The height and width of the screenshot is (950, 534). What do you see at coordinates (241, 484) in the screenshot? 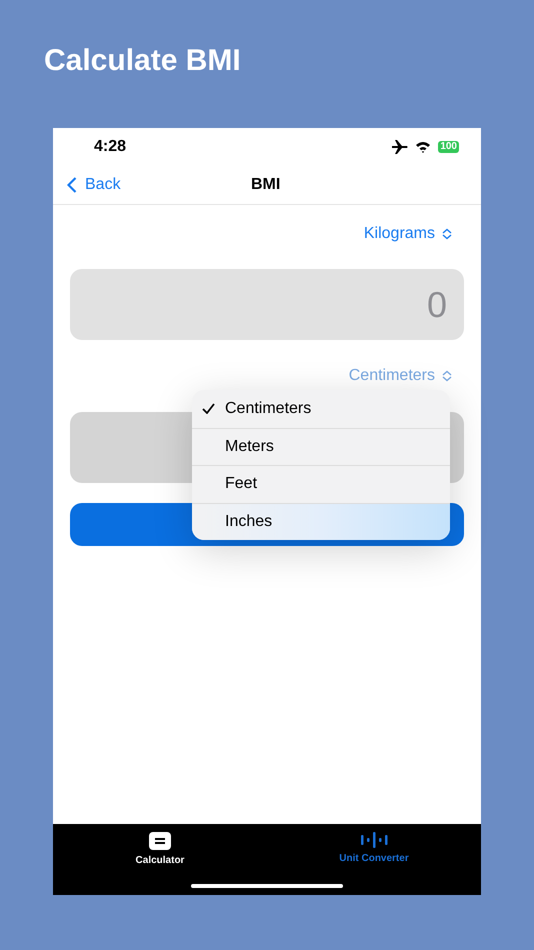
I see `menu-item-label: Feet` at bounding box center [241, 484].